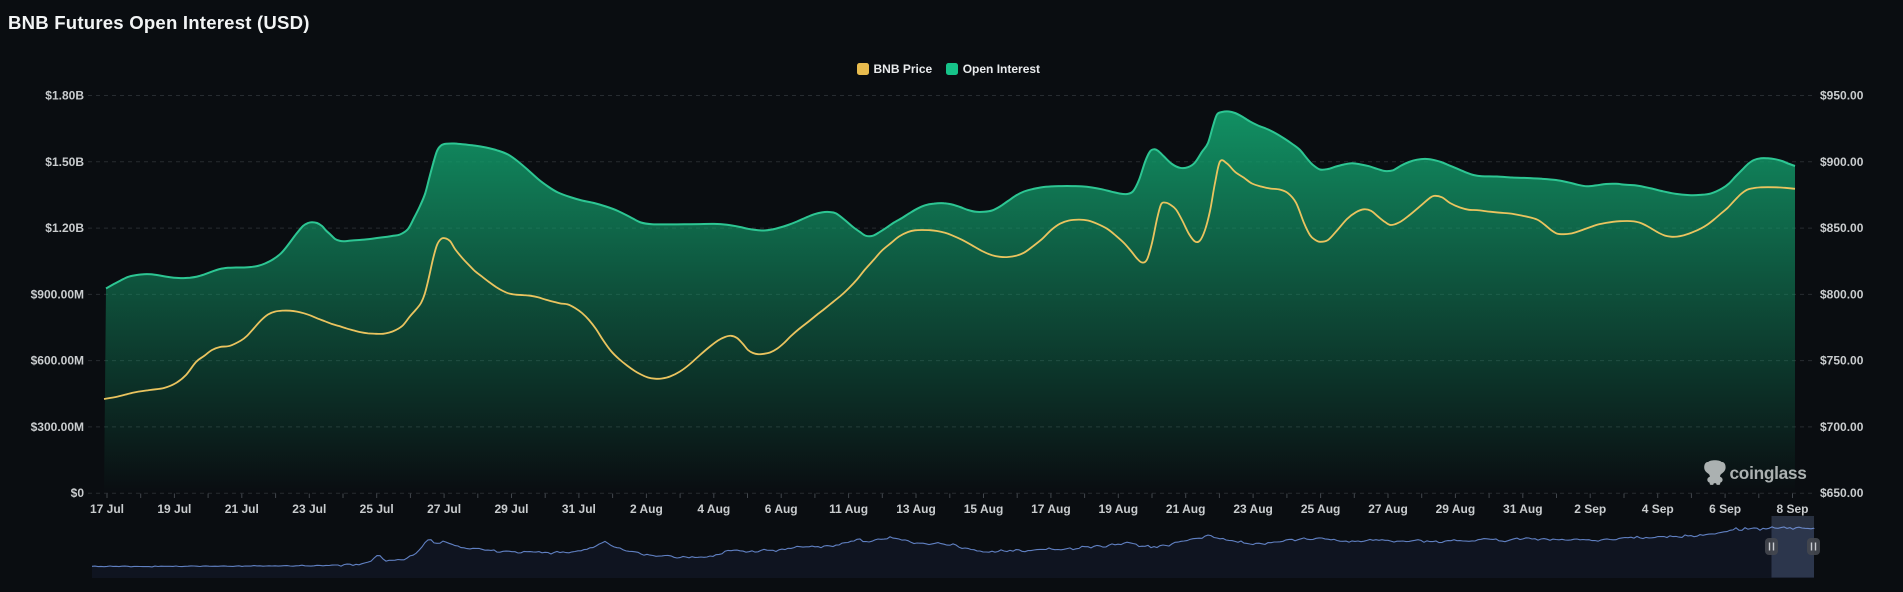  What do you see at coordinates (444, 509) in the screenshot?
I see `svg-text: 27 Jul` at bounding box center [444, 509].